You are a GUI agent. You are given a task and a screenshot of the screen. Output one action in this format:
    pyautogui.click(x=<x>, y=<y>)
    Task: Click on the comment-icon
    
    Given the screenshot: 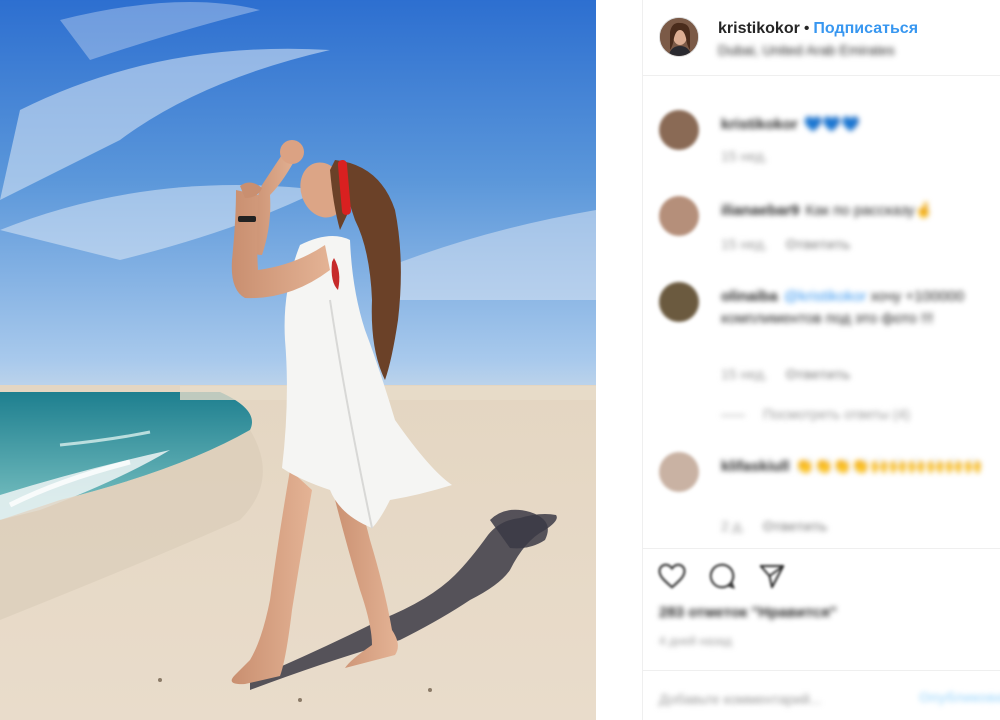 What is the action you would take?
    pyautogui.click(x=723, y=577)
    